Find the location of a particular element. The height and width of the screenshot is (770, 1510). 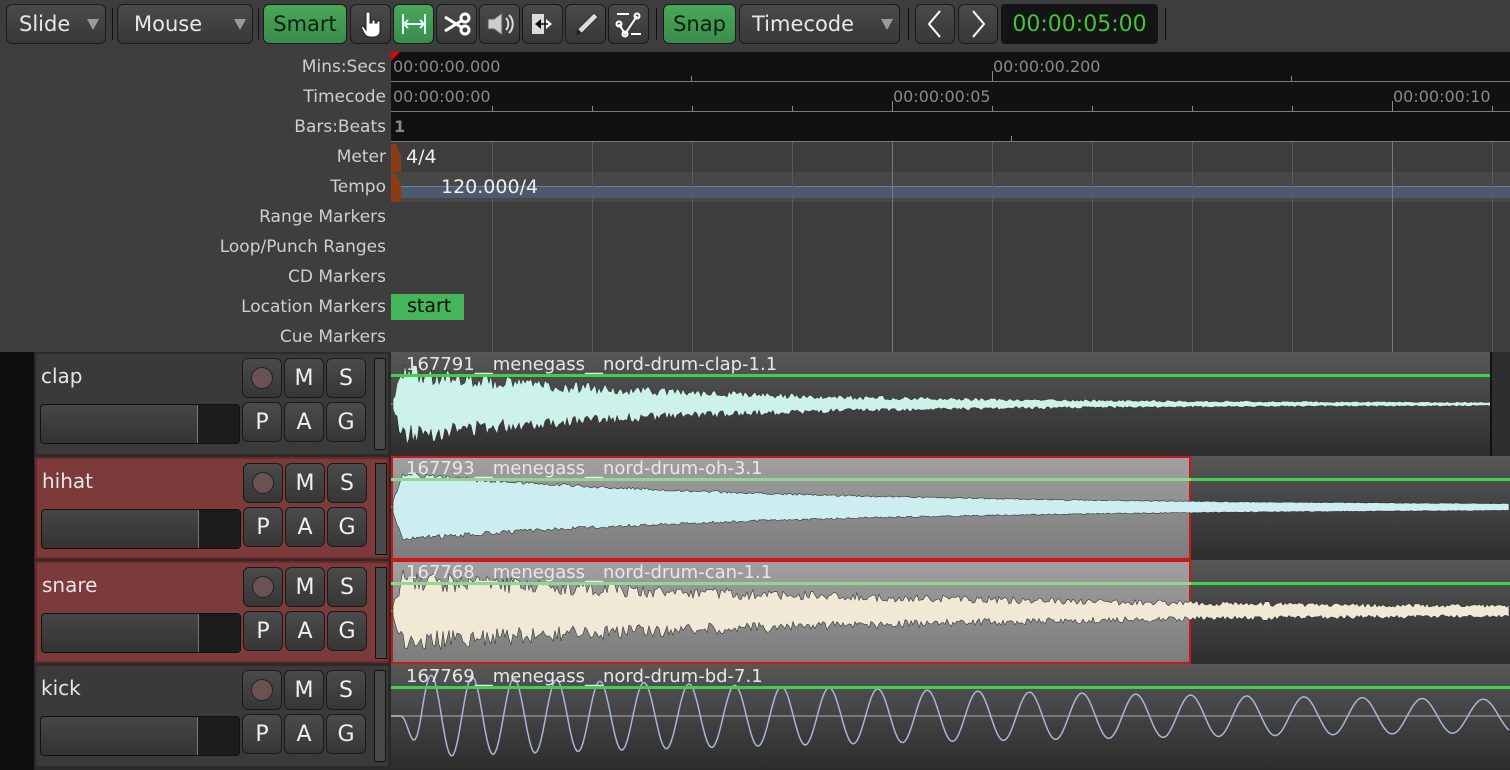

grid-type-dropdown: Timecode is located at coordinates (819, 24).